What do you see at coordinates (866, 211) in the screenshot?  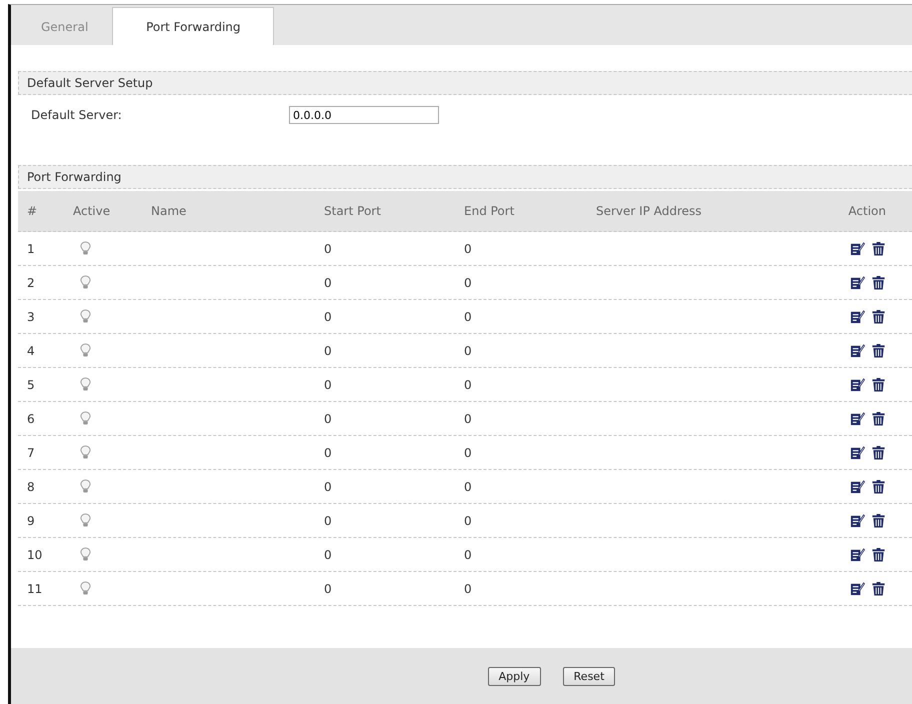 I see `column-header: Action` at bounding box center [866, 211].